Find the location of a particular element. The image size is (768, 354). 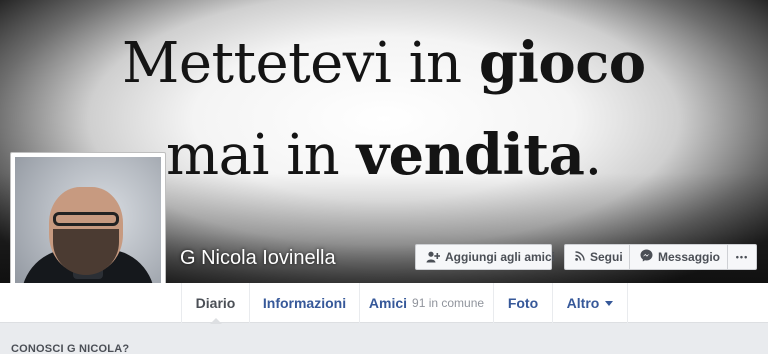

tab-foto: Foto is located at coordinates (522, 303).